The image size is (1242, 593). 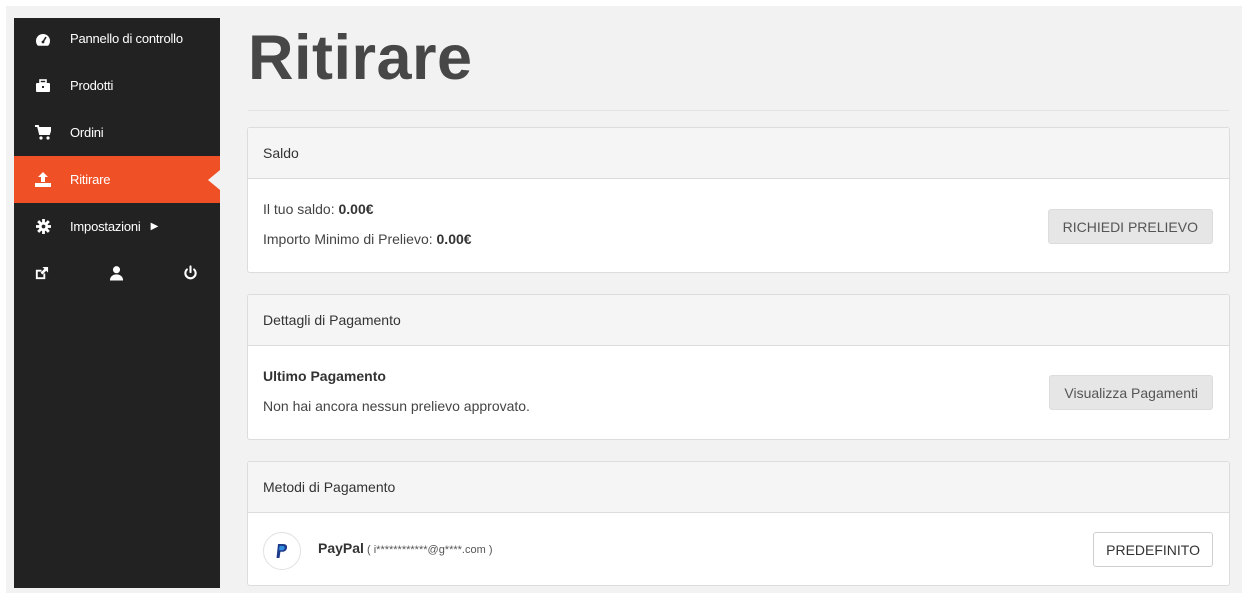 I want to click on sidebar-item-withdraw: Ritirare, so click(x=117, y=179).